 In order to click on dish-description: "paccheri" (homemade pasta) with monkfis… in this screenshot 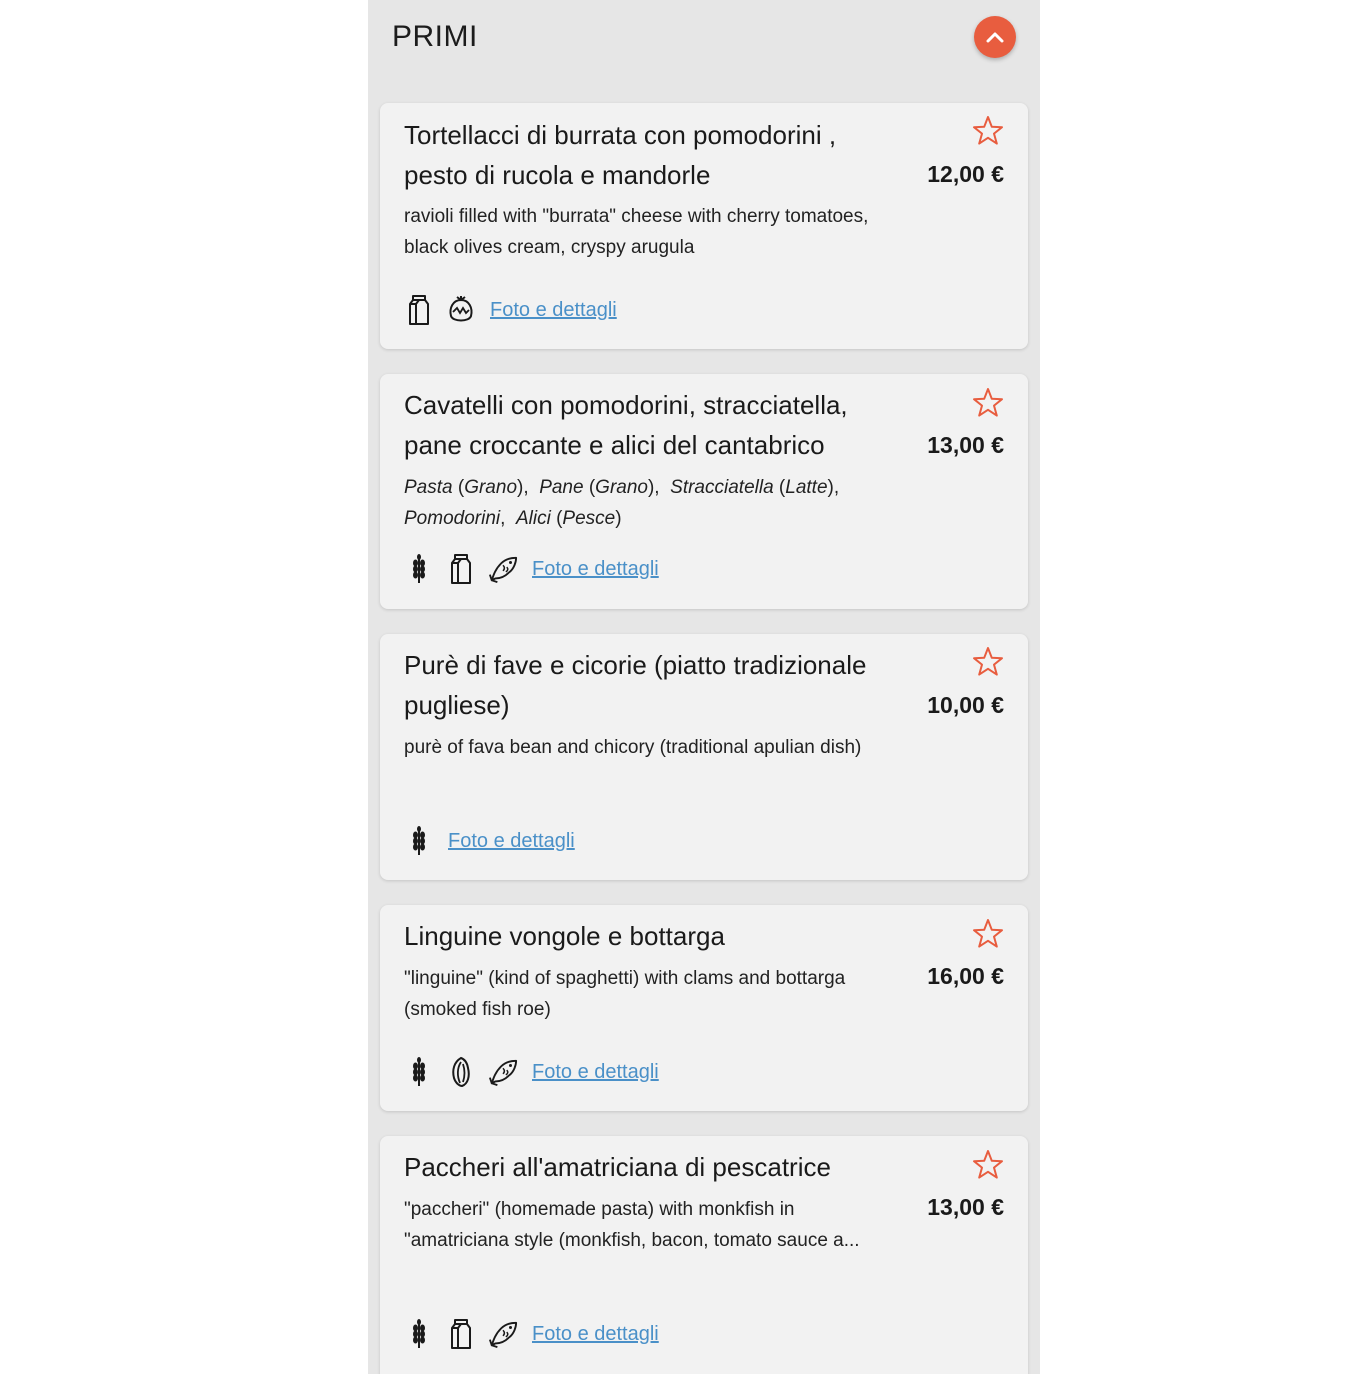, I will do `click(632, 1225)`.